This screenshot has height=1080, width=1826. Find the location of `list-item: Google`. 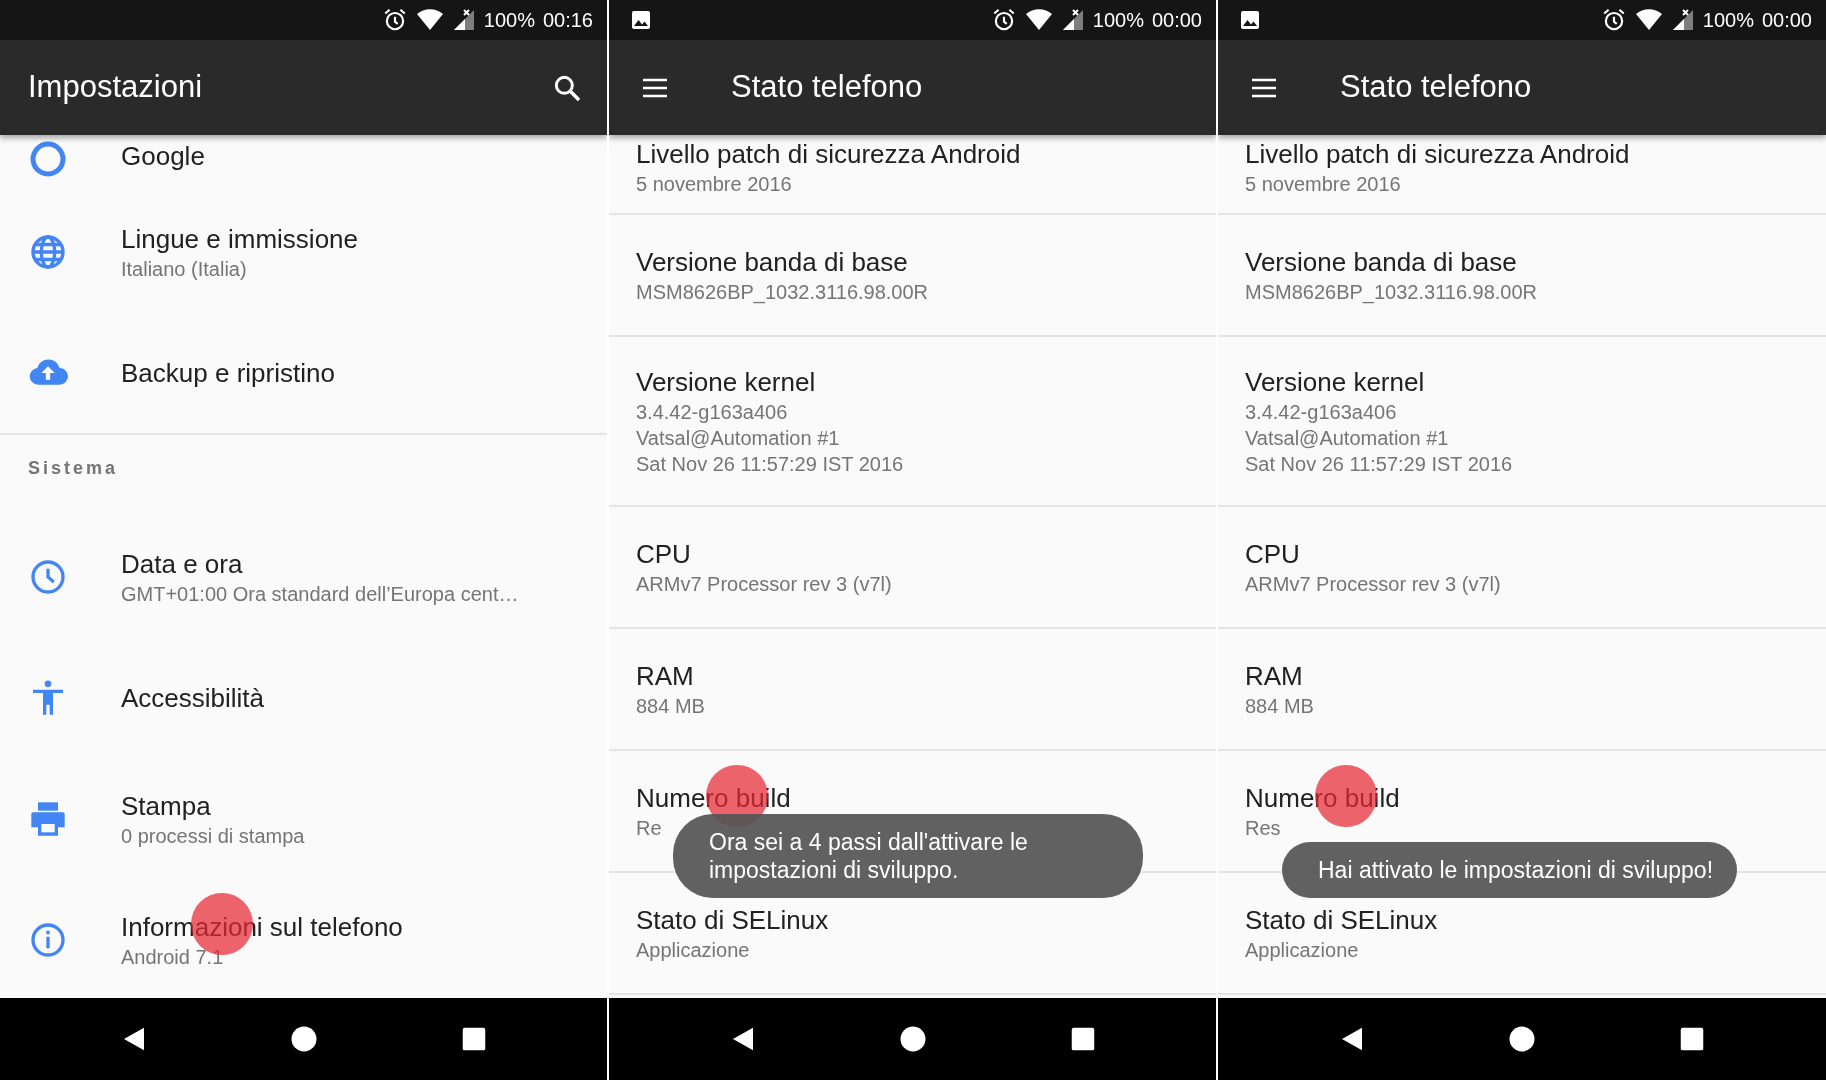

list-item: Google is located at coordinates (303, 163).